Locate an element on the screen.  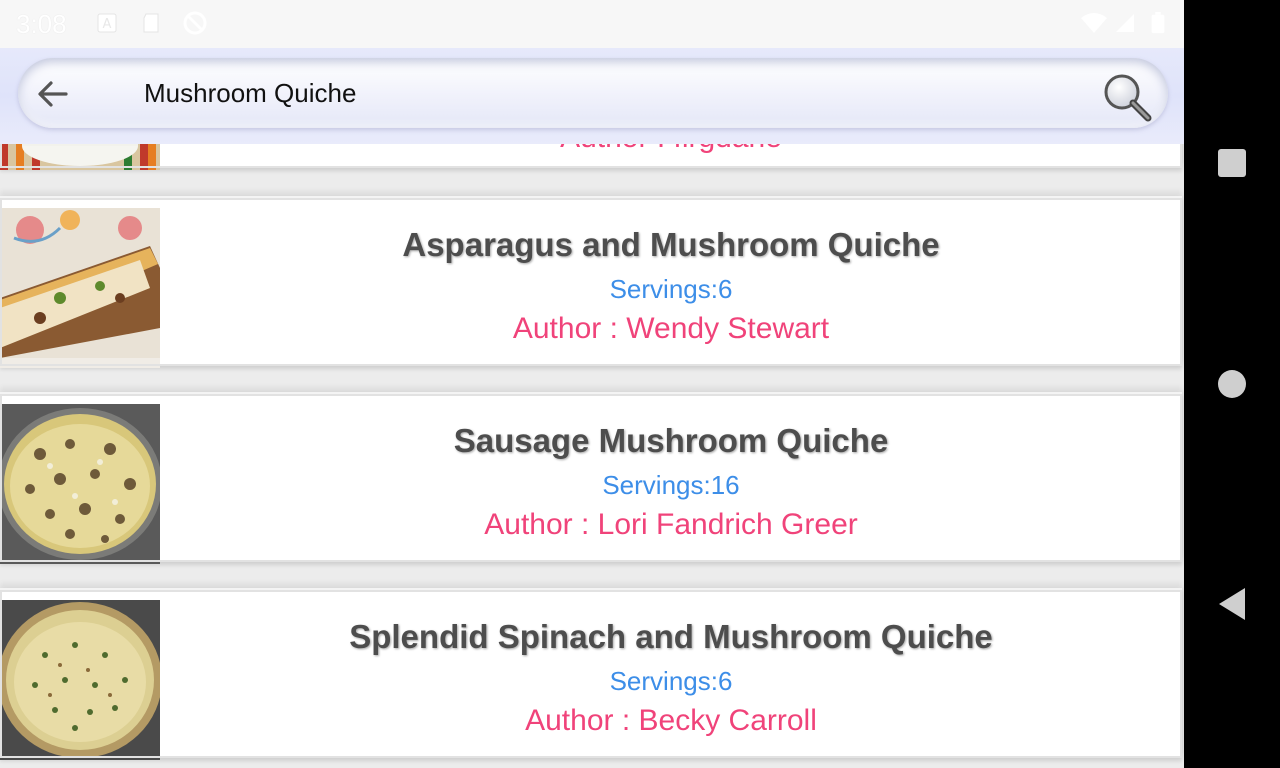
recipe-author: Author : Becky Carroll is located at coordinates (671, 720).